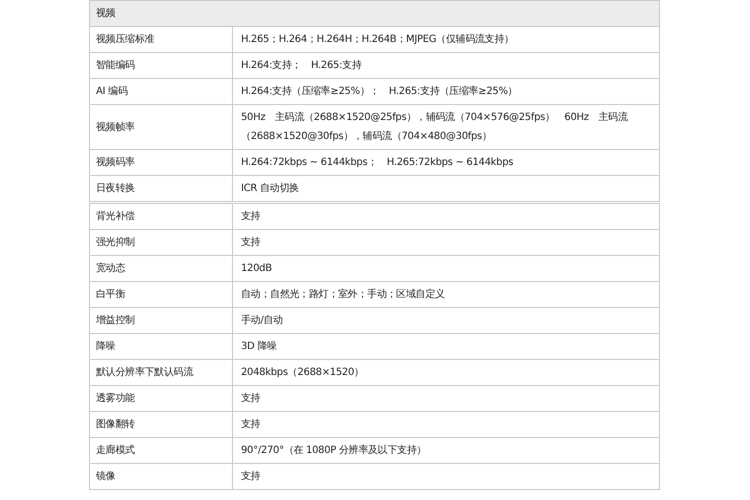  Describe the element at coordinates (161, 425) in the screenshot. I see `spec-label: 图像翻转` at that location.